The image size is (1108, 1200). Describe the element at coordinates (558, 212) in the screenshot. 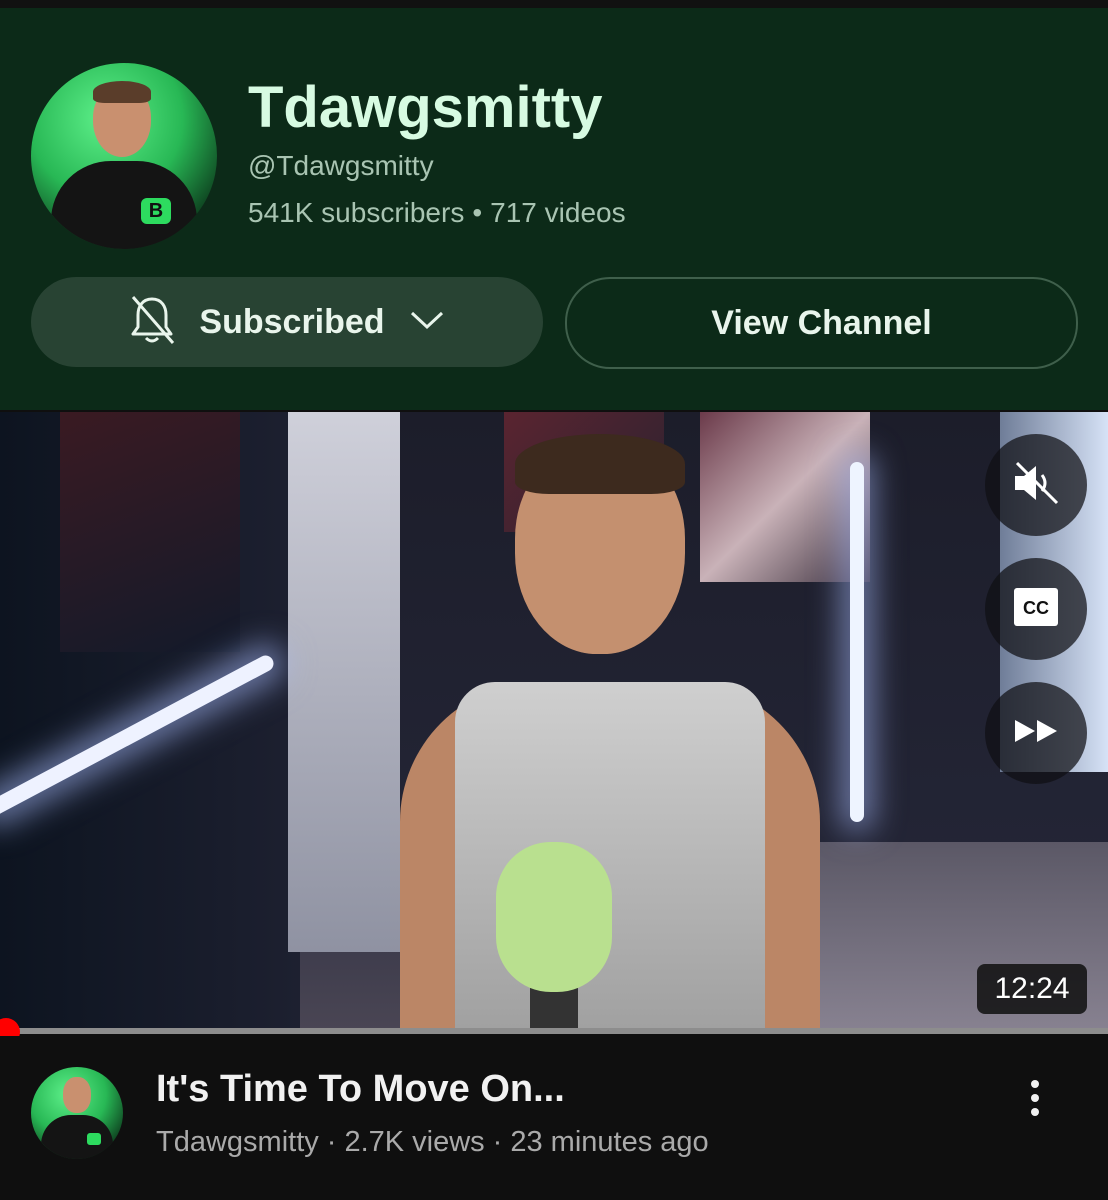

I see `video-count: 717 videos` at that location.